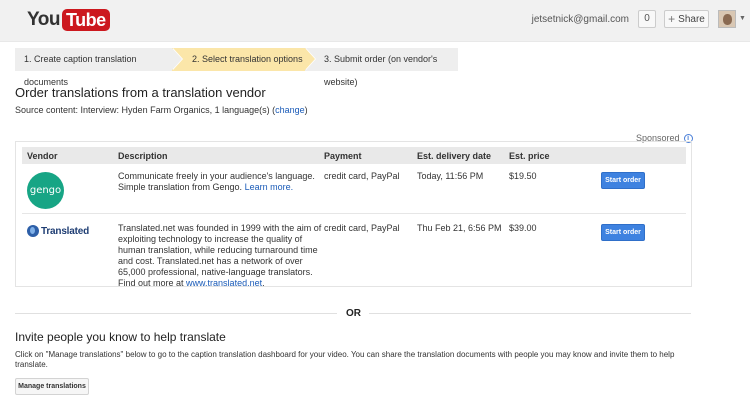 The height and width of the screenshot is (400, 750). I want to click on source-close: ), so click(306, 110).